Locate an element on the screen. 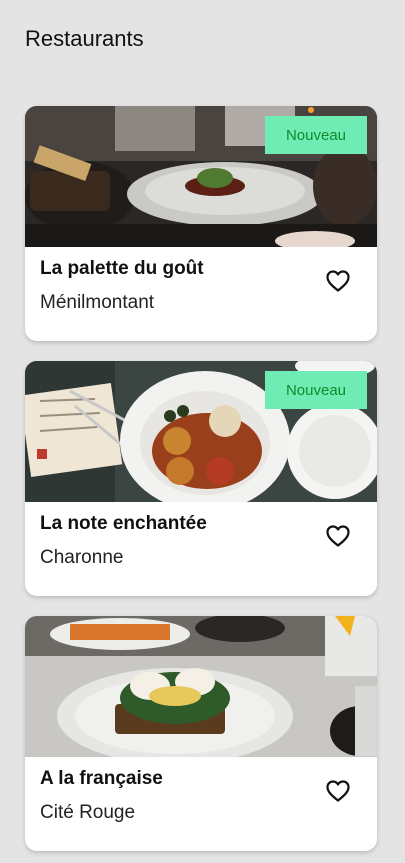 The image size is (405, 863). restaurant-name: La palette du goût is located at coordinates (122, 268).